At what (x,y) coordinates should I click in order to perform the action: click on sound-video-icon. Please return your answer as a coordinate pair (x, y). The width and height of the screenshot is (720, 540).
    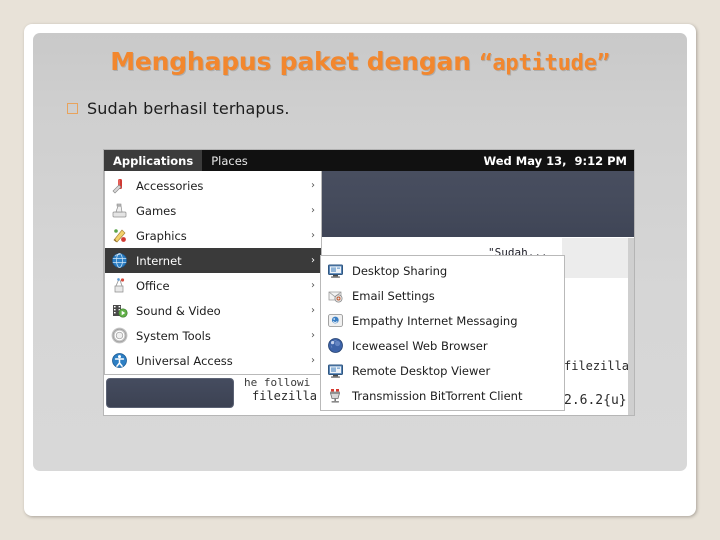
    Looking at the image, I should click on (119, 310).